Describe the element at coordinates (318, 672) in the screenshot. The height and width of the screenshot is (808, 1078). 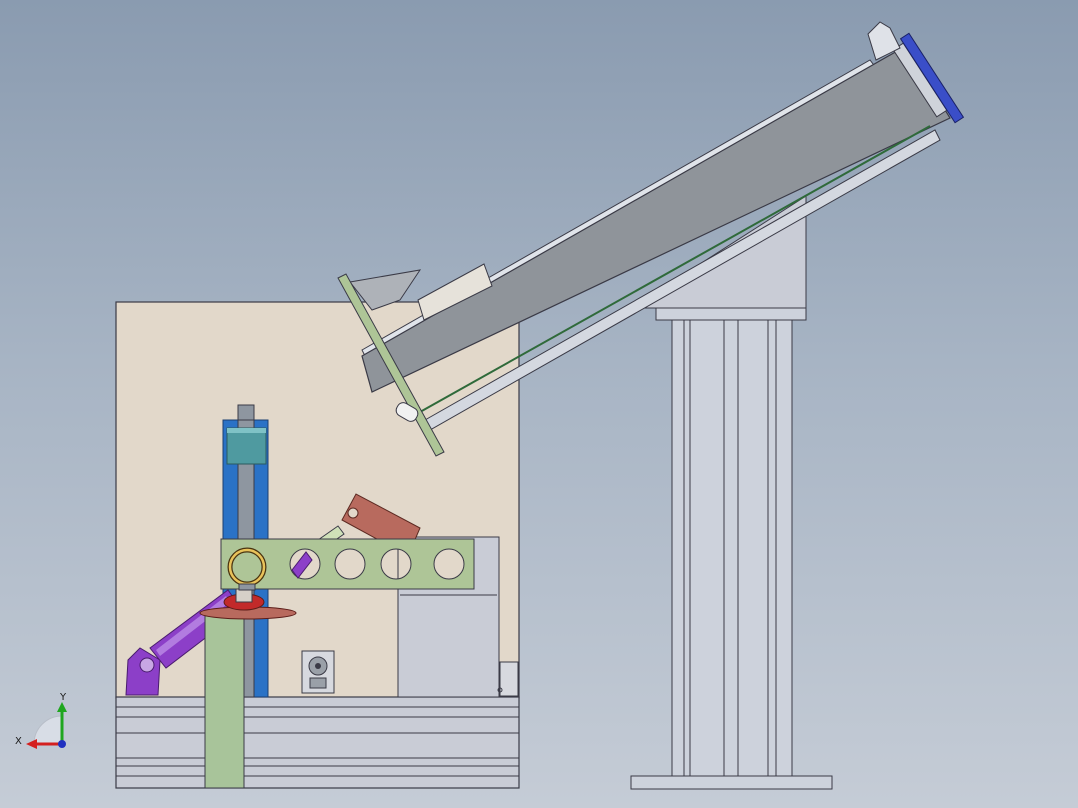
I see `rotary-sensor` at that location.